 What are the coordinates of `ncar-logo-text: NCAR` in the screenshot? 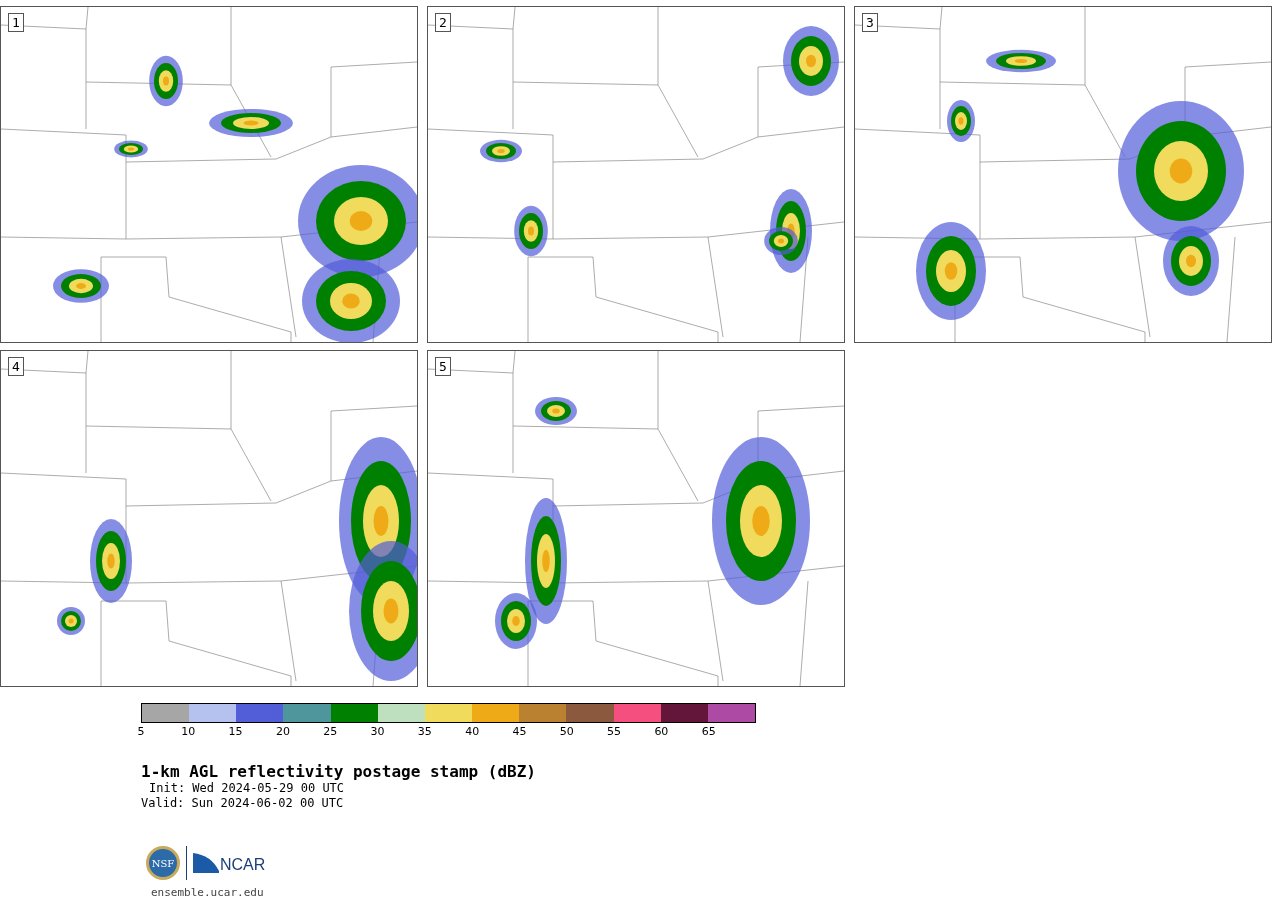 It's located at (243, 865).